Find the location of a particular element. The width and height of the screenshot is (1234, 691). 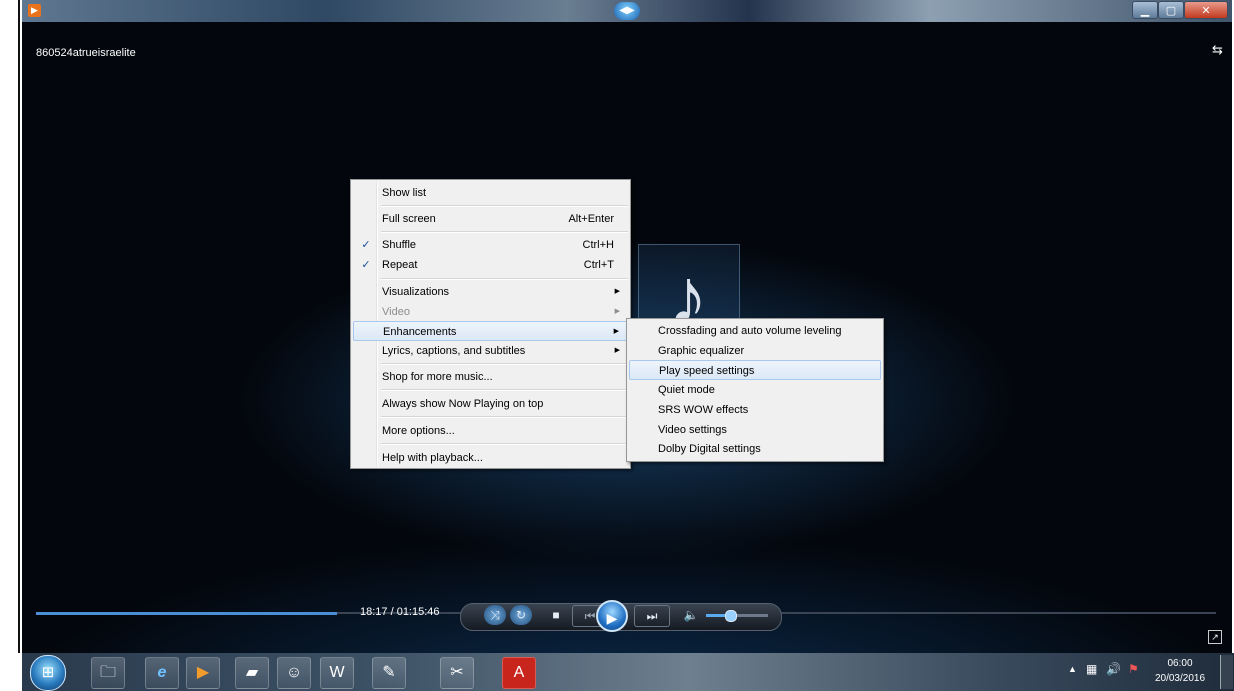

menu-item-label: Dolby Digital settings is located at coordinates (709, 449).